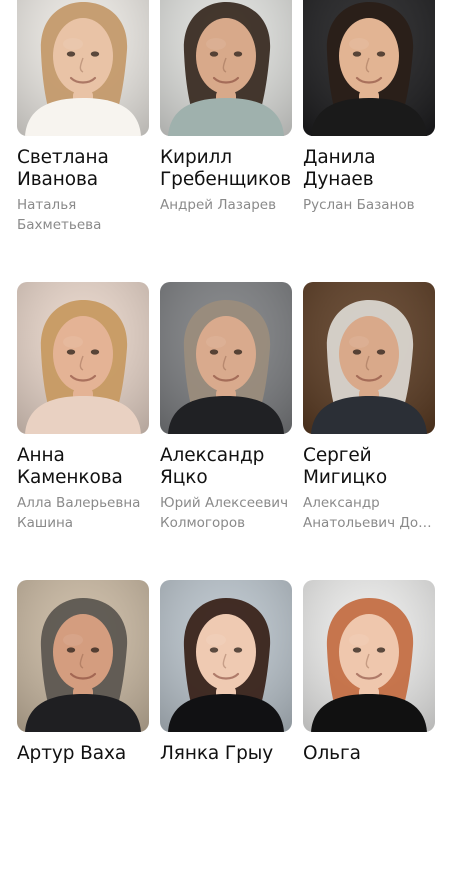  I want to click on cast-card: Лянка Грыу, so click(226, 729).